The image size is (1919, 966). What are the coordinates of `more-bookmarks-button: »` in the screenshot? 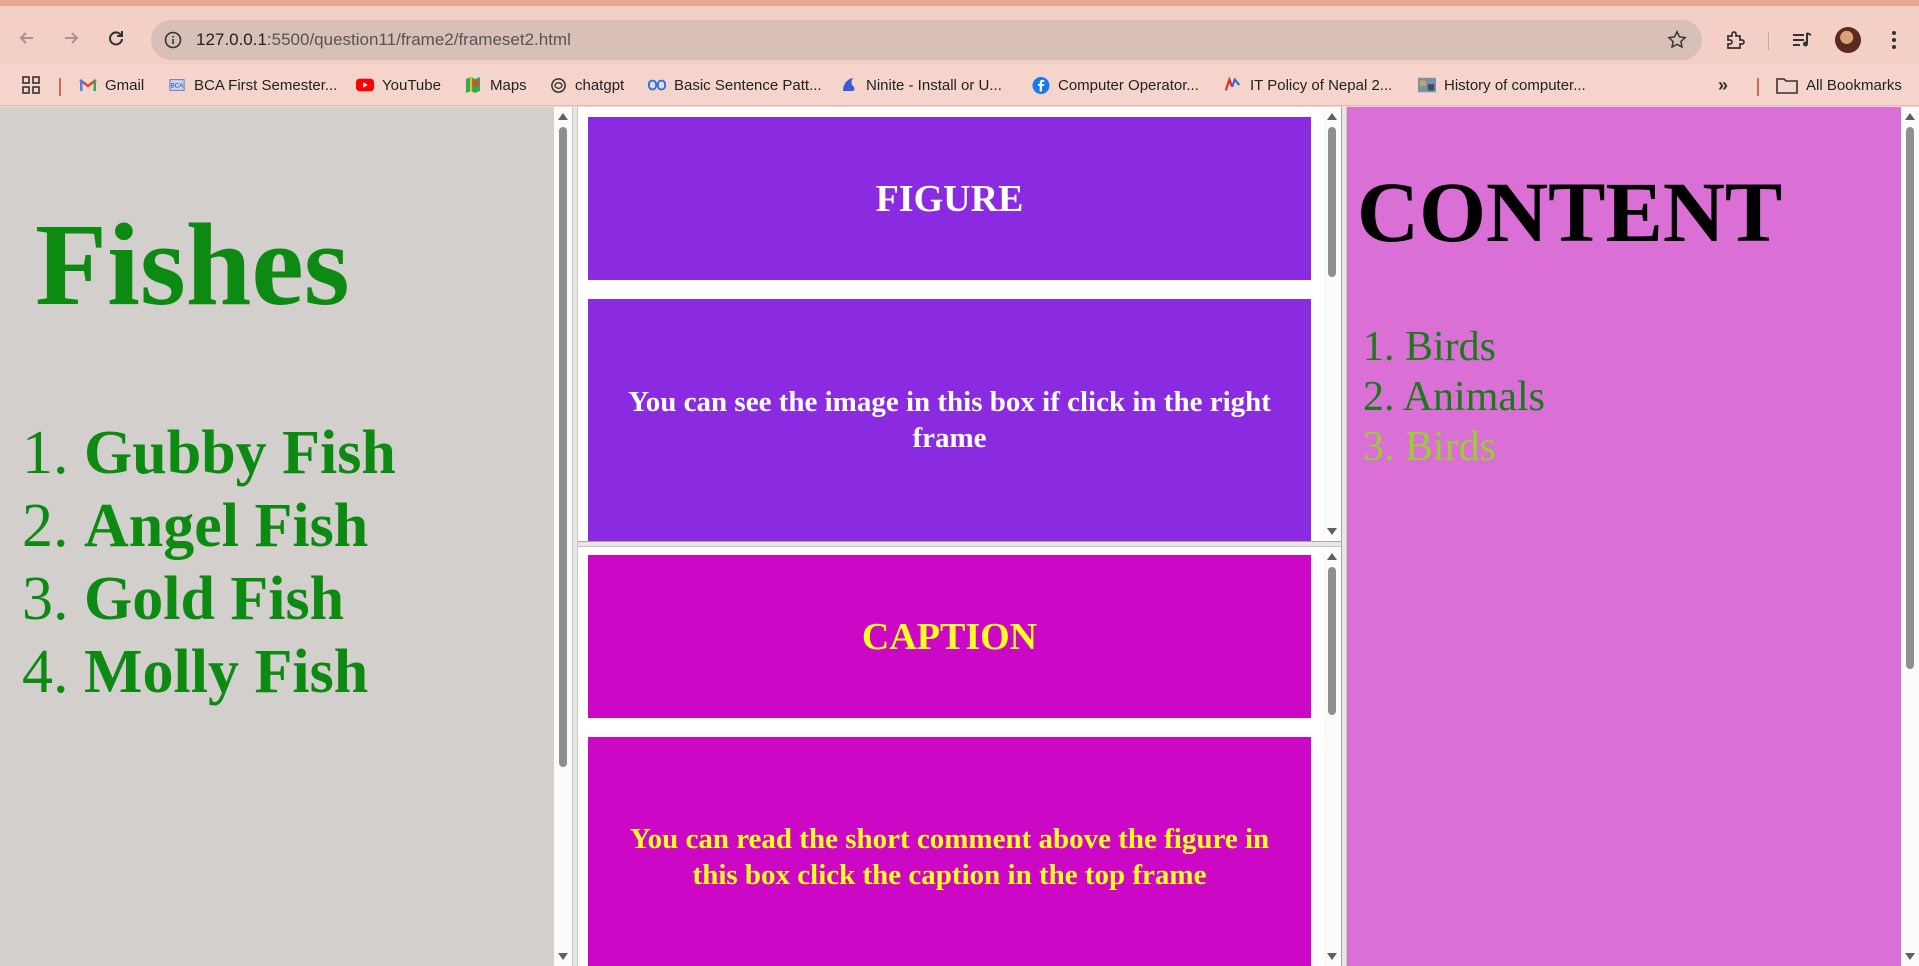 It's located at (1723, 85).